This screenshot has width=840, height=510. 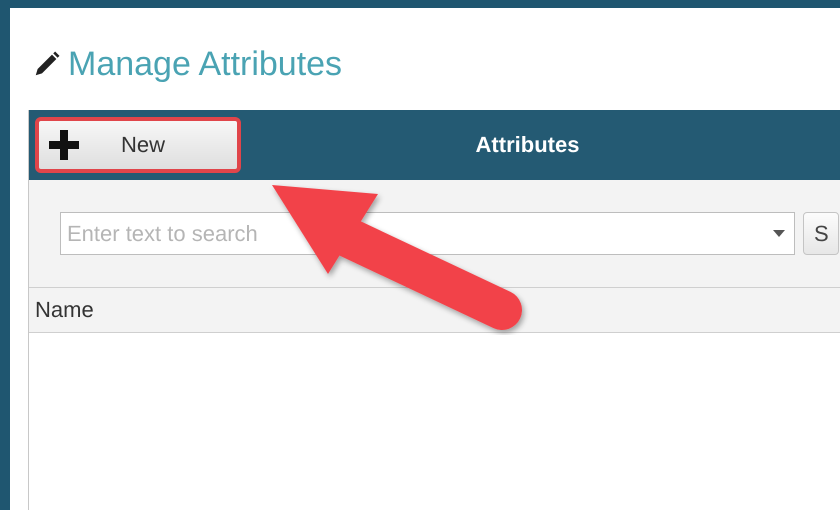 What do you see at coordinates (64, 145) in the screenshot?
I see `plus-icon` at bounding box center [64, 145].